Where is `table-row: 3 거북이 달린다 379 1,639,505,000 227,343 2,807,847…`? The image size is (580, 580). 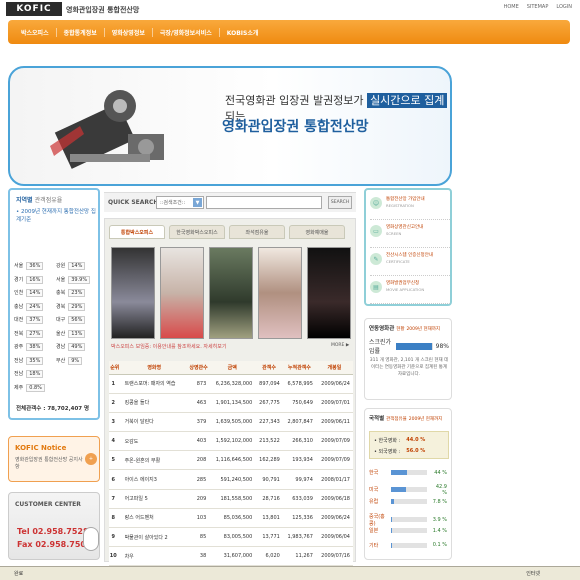 table-row: 3 거북이 달린다 379 1,639,505,000 227,343 2,807,847… is located at coordinates (231, 422).